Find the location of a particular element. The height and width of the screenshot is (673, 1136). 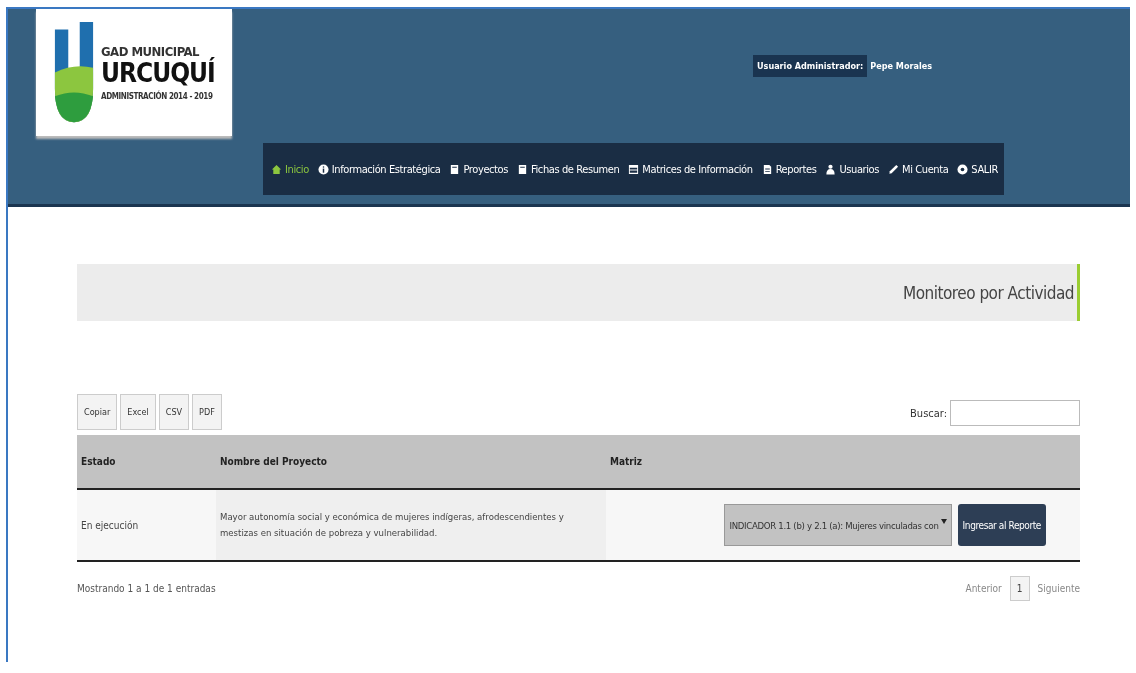

search-field is located at coordinates (1015, 413).